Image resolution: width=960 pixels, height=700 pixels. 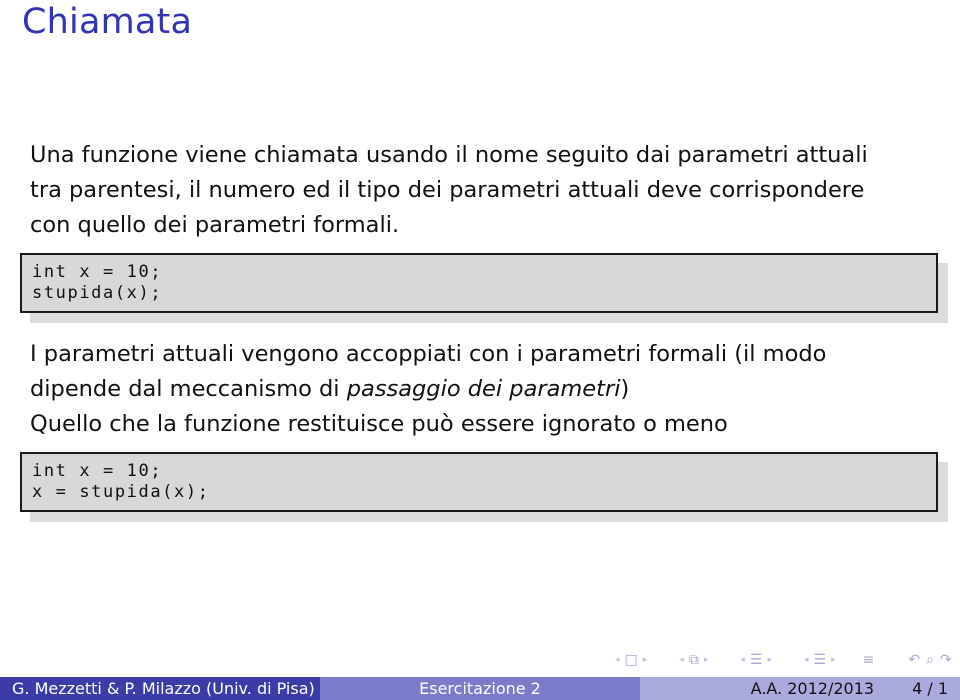 I want to click on search-icon: ⌕, so click(x=930, y=660).